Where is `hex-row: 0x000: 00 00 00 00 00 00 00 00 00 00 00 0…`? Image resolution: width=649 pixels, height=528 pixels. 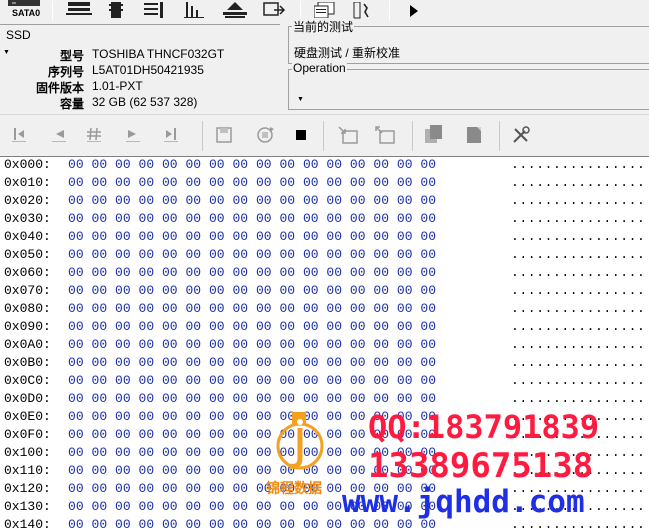
hex-row: 0x000: 00 00 00 00 00 00 00 00 00 00 00 0… is located at coordinates (324, 166).